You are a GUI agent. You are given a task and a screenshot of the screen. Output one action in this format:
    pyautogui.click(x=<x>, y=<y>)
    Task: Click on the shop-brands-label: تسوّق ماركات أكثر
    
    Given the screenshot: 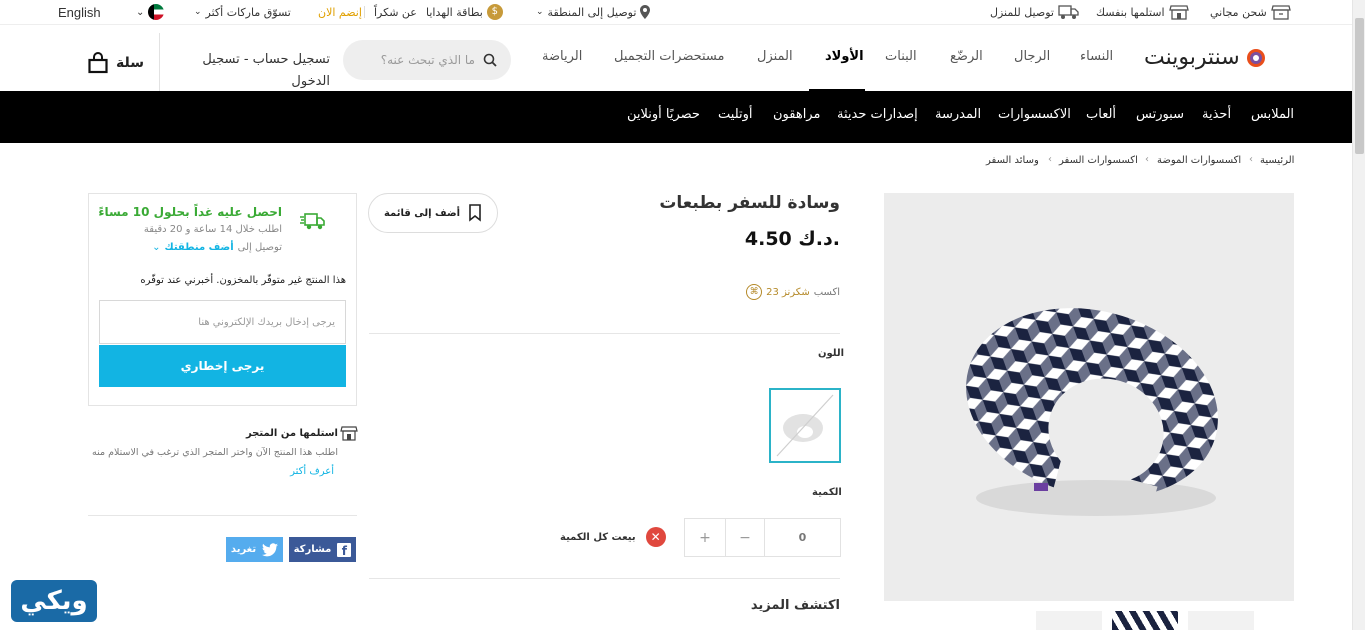 What is the action you would take?
    pyautogui.click(x=248, y=12)
    